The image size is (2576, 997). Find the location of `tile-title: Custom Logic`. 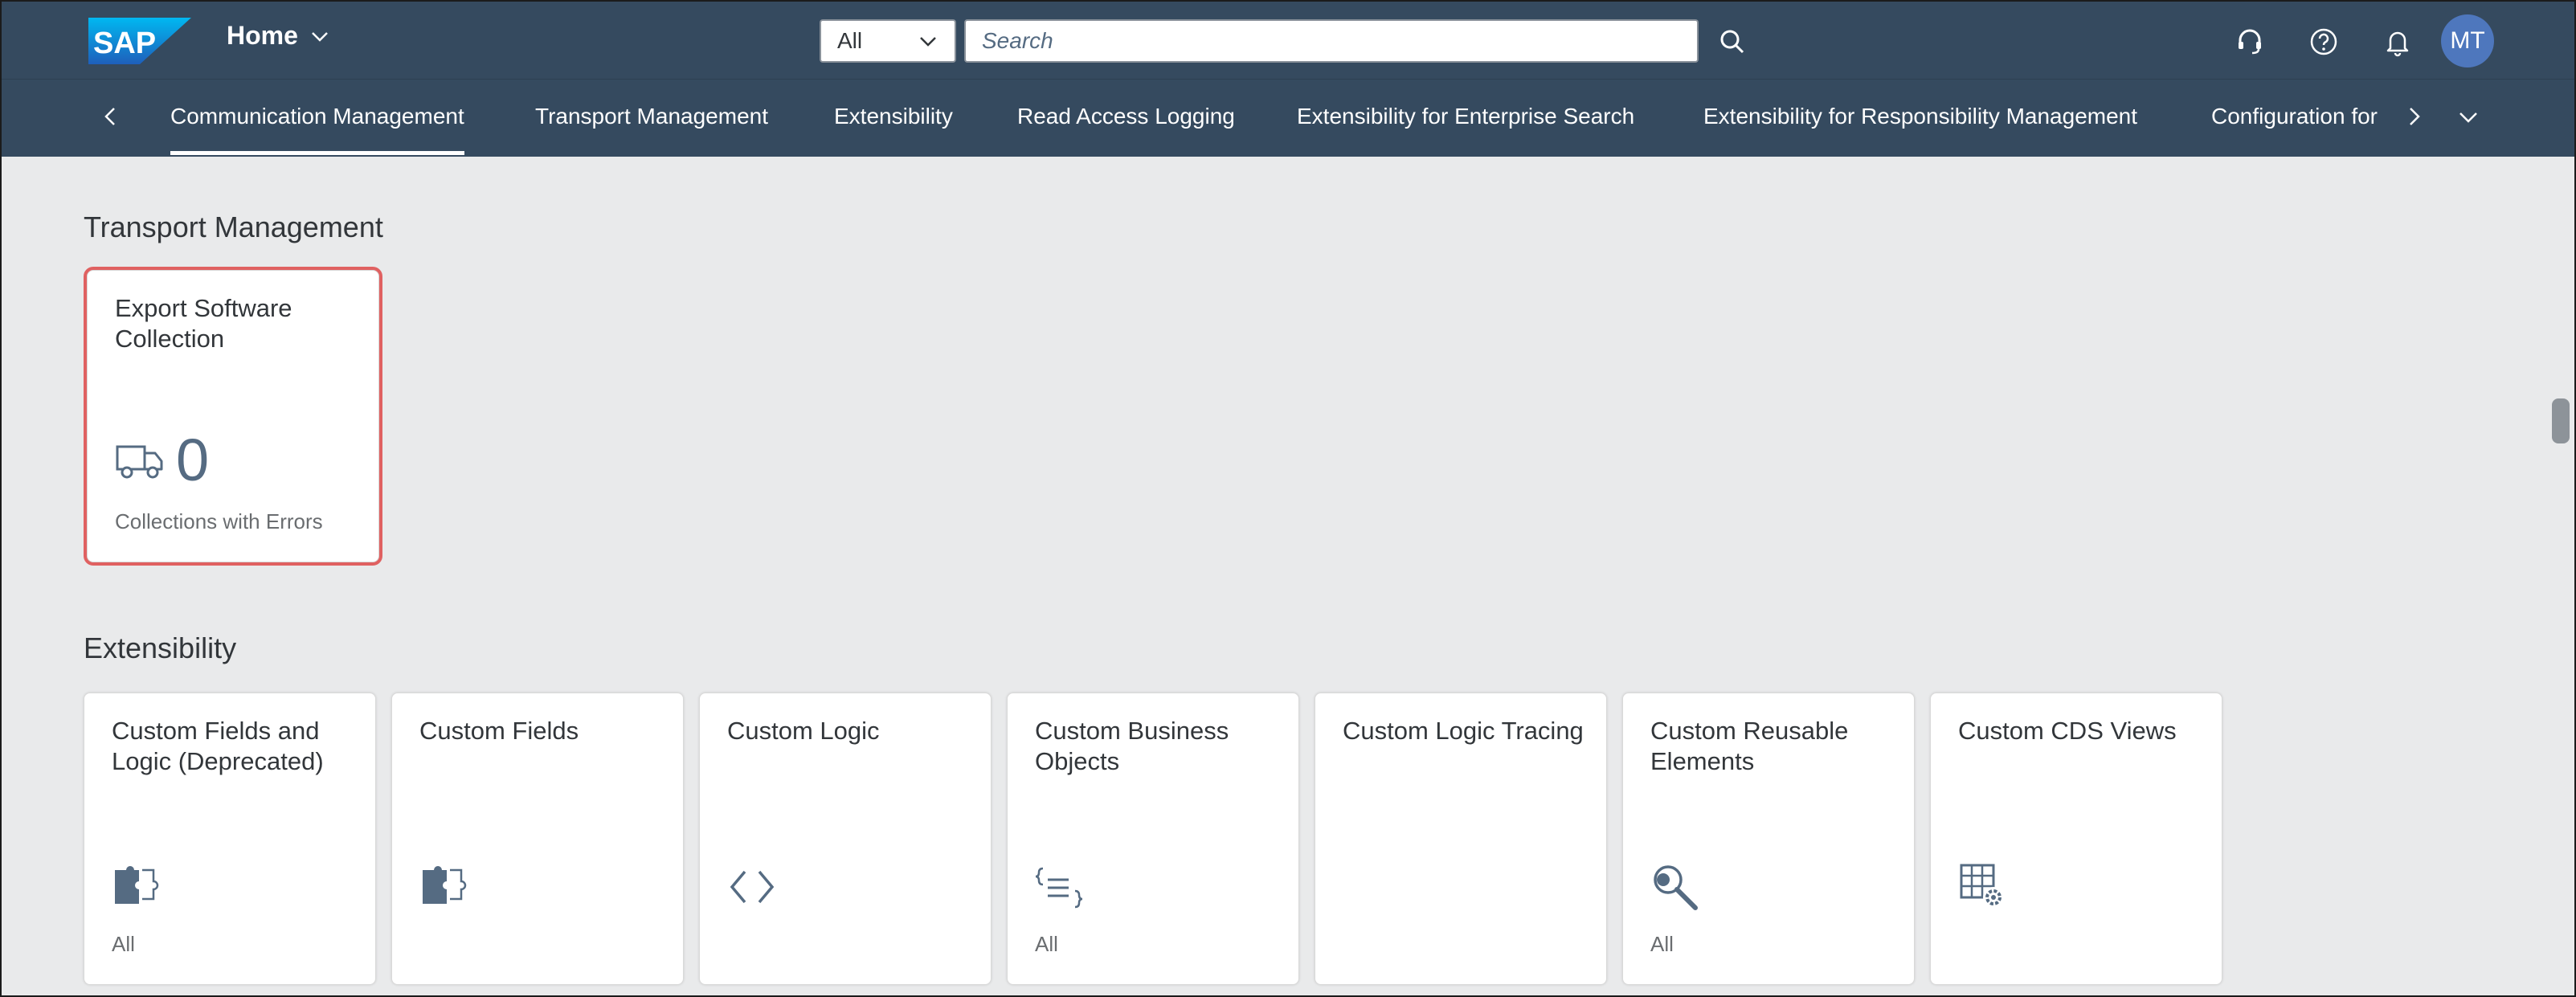

tile-title: Custom Logic is located at coordinates (803, 731).